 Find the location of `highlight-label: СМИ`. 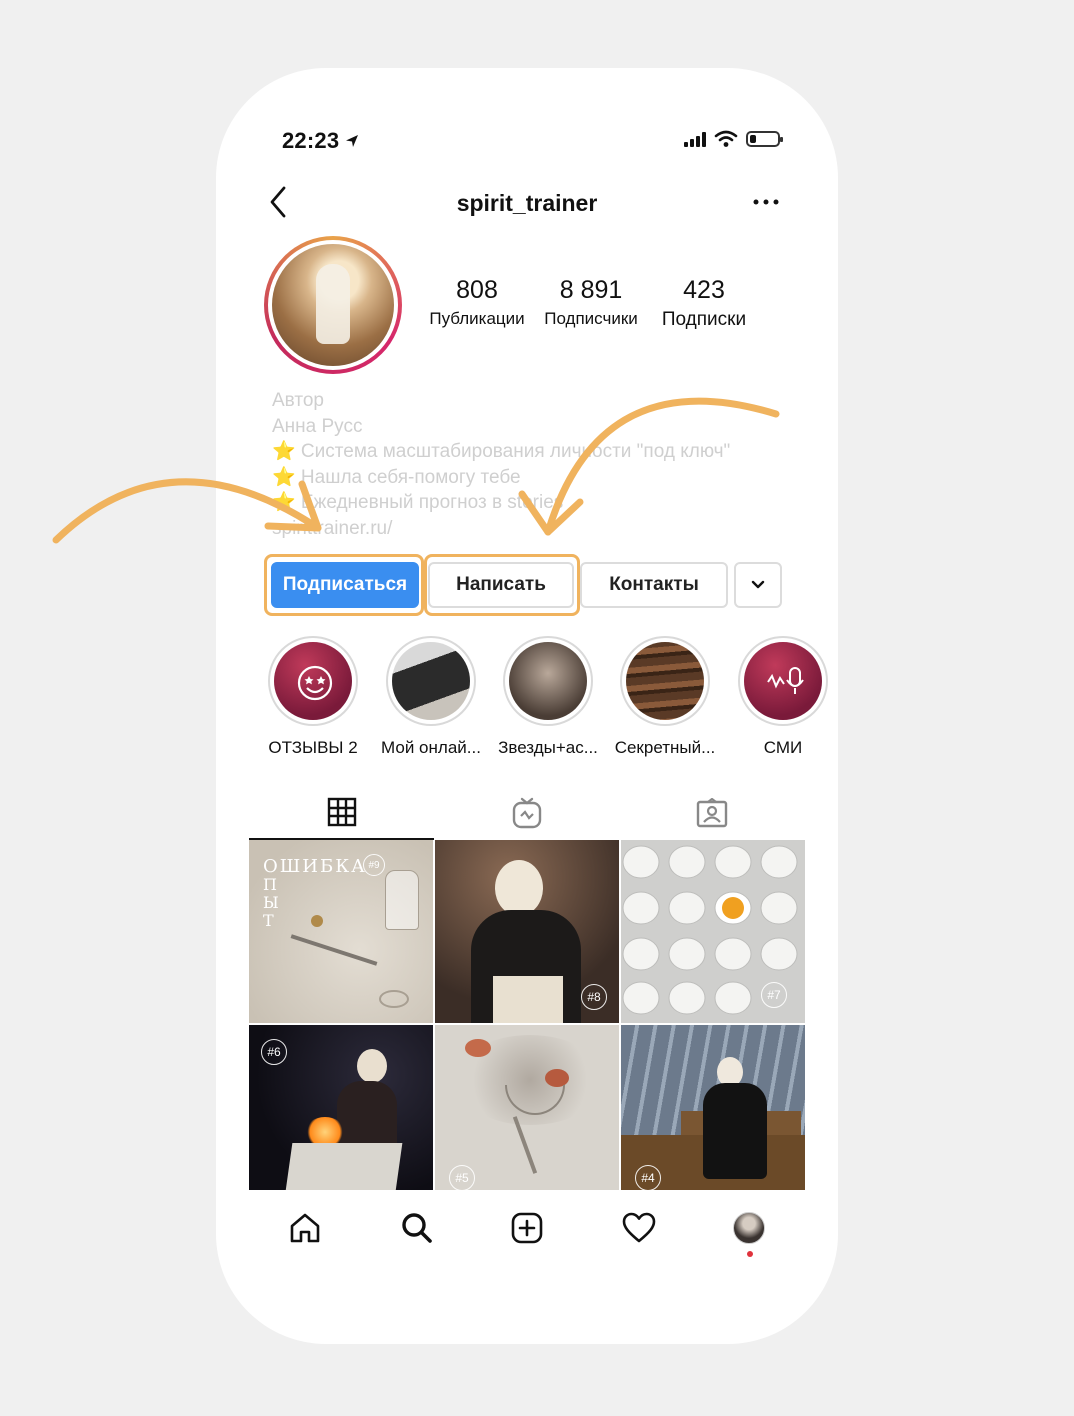

highlight-label: СМИ is located at coordinates (783, 747).